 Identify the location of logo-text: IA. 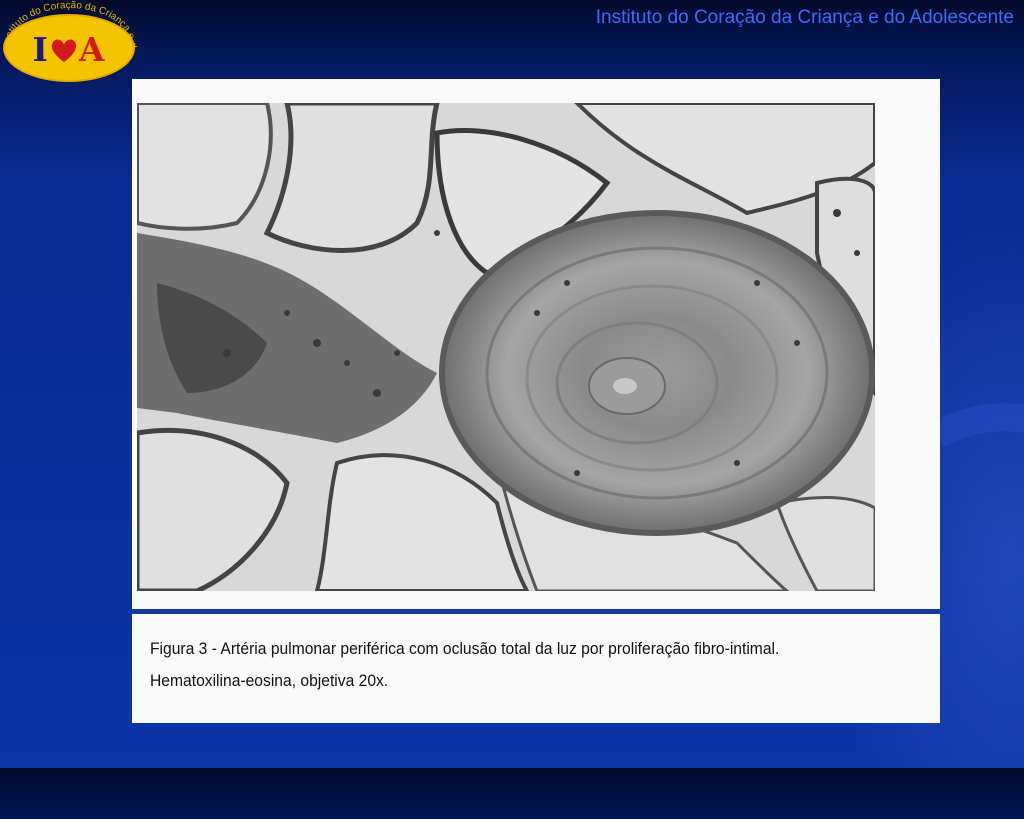
(69, 49).